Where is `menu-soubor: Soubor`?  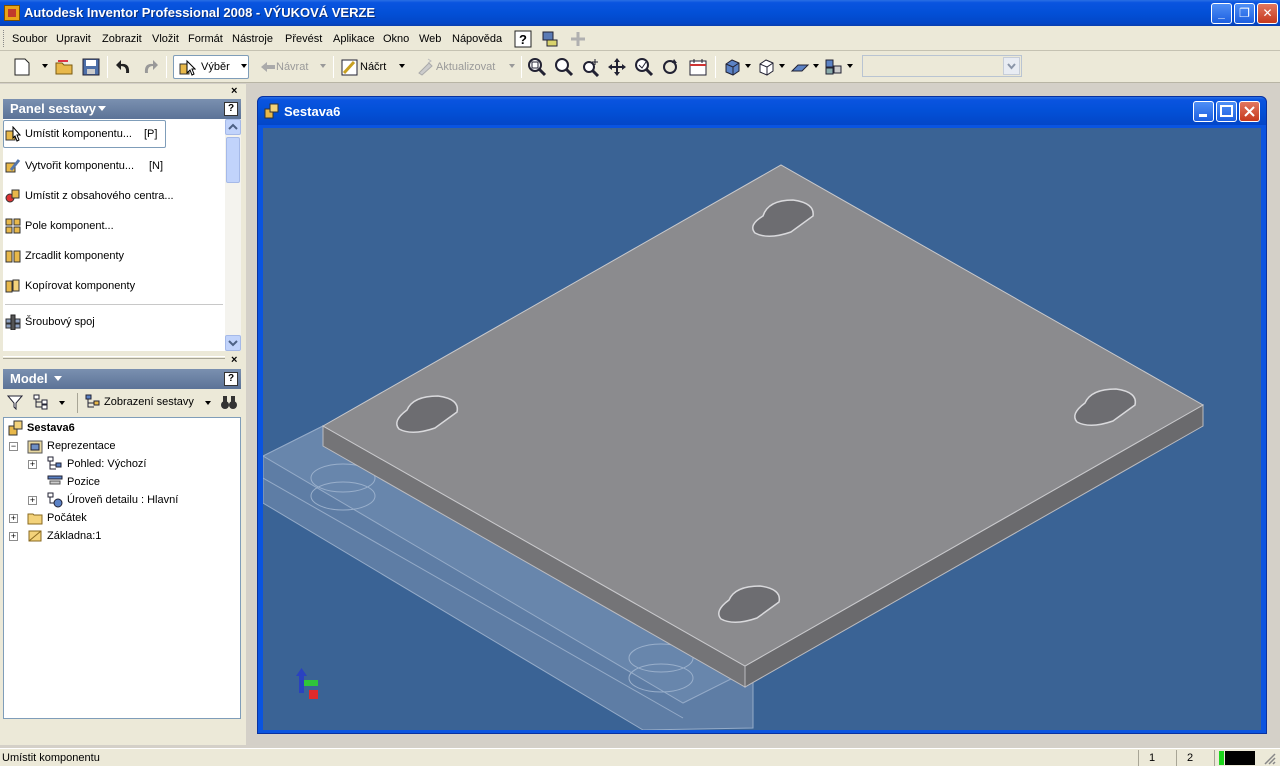
menu-soubor: Soubor is located at coordinates (29, 39).